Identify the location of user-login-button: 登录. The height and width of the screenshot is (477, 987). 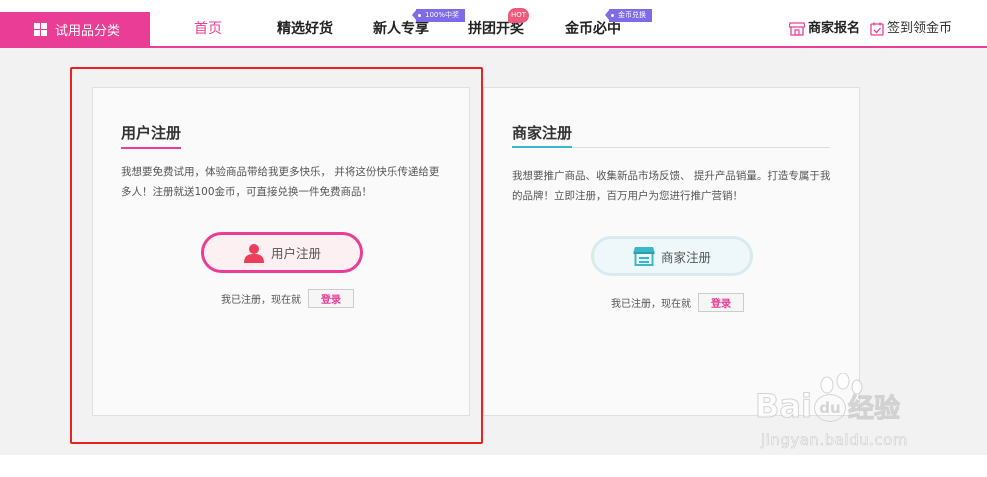
(331, 298).